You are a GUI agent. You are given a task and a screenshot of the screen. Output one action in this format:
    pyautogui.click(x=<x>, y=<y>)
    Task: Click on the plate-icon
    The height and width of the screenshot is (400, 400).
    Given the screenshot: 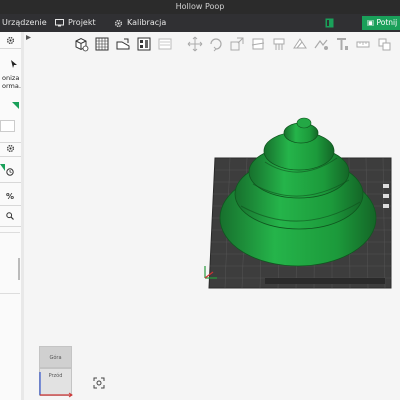 What is the action you would take?
    pyautogui.click(x=165, y=44)
    